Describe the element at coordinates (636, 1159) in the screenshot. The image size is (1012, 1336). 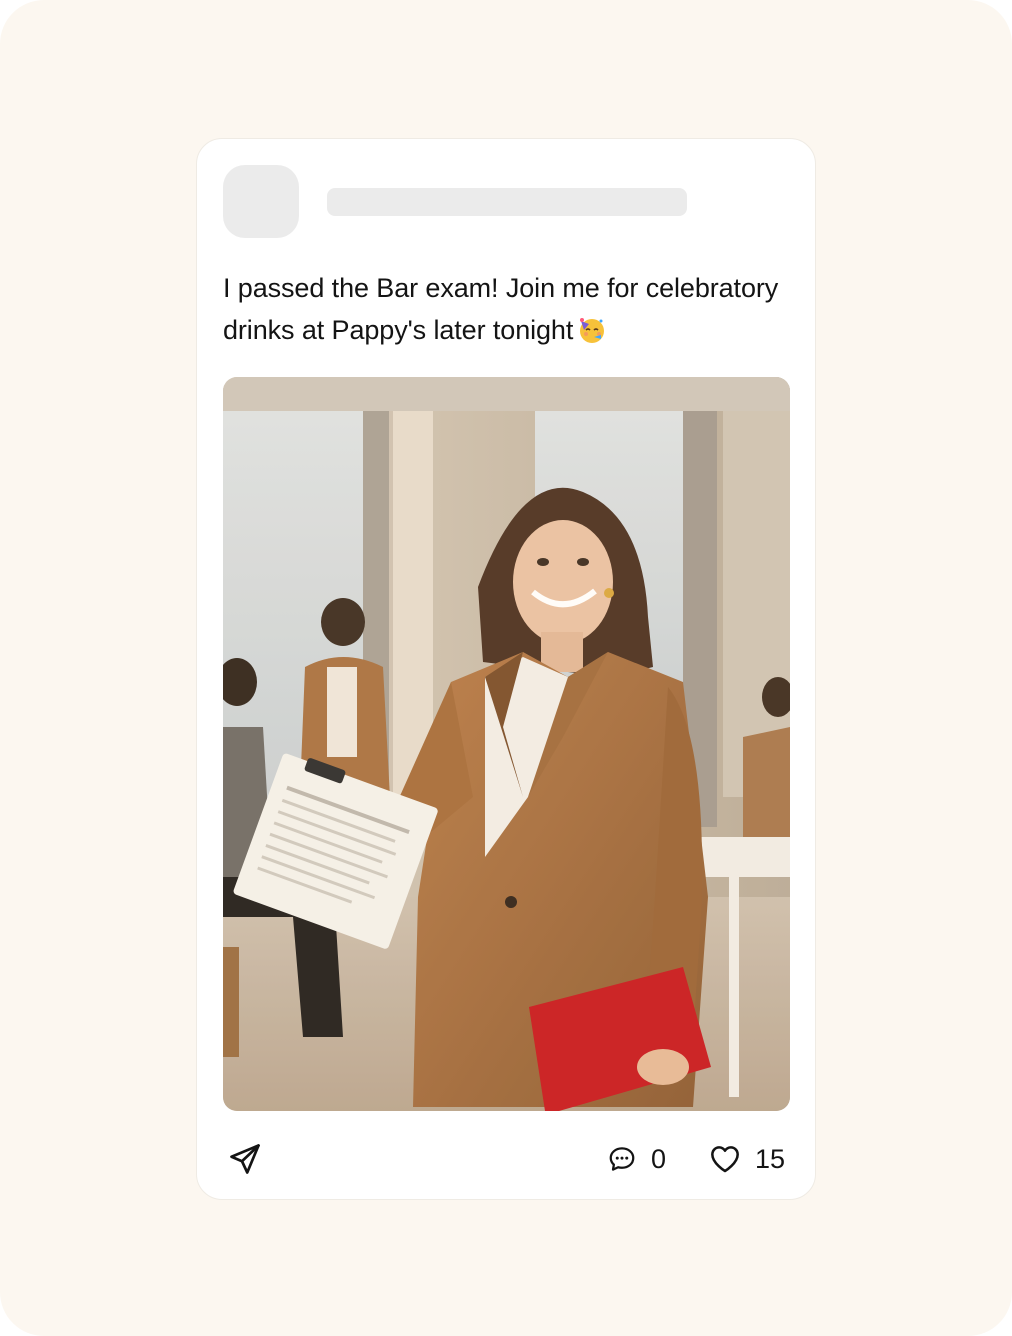
I see `comment-button: 0` at that location.